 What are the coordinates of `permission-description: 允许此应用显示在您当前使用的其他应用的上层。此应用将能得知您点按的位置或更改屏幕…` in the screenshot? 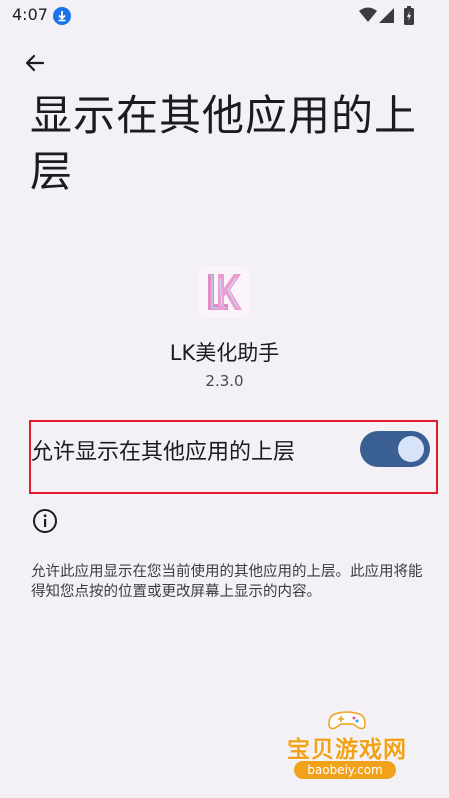 It's located at (227, 582).